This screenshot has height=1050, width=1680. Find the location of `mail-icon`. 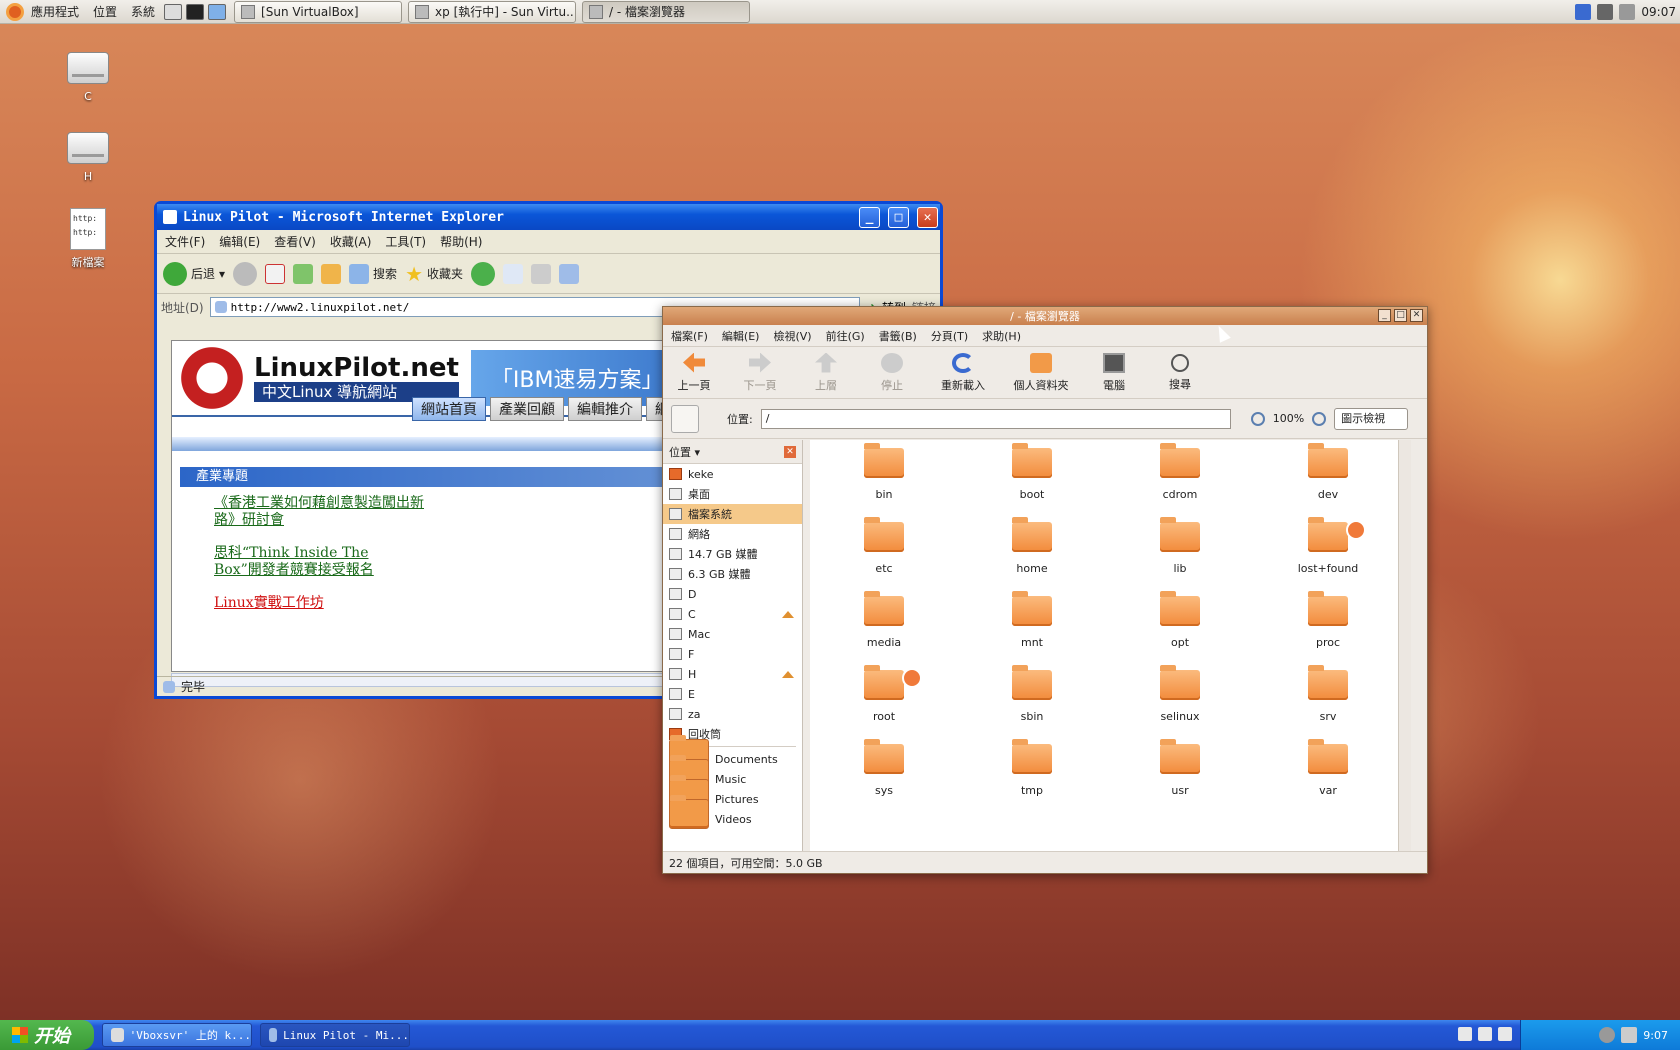

mail-icon is located at coordinates (513, 273).